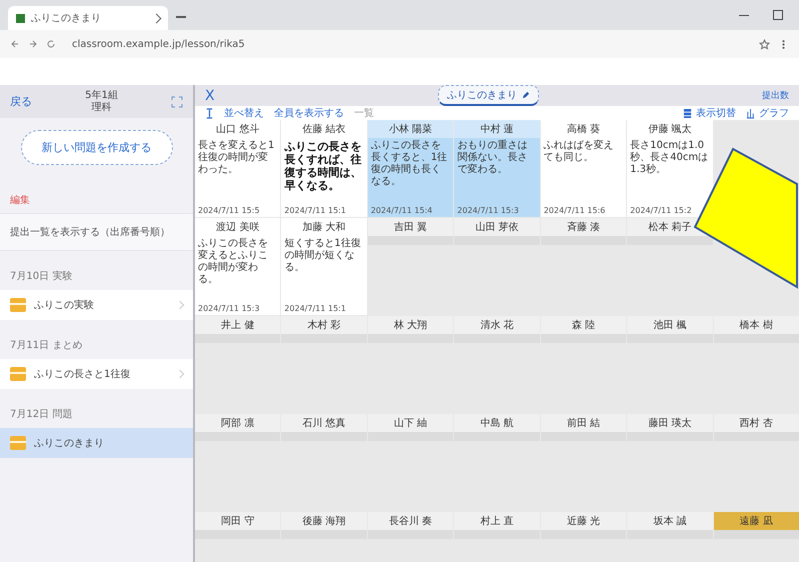 The width and height of the screenshot is (799, 562). Describe the element at coordinates (309, 113) in the screenshot. I see `toolbar-link: 全員を表示する` at that location.